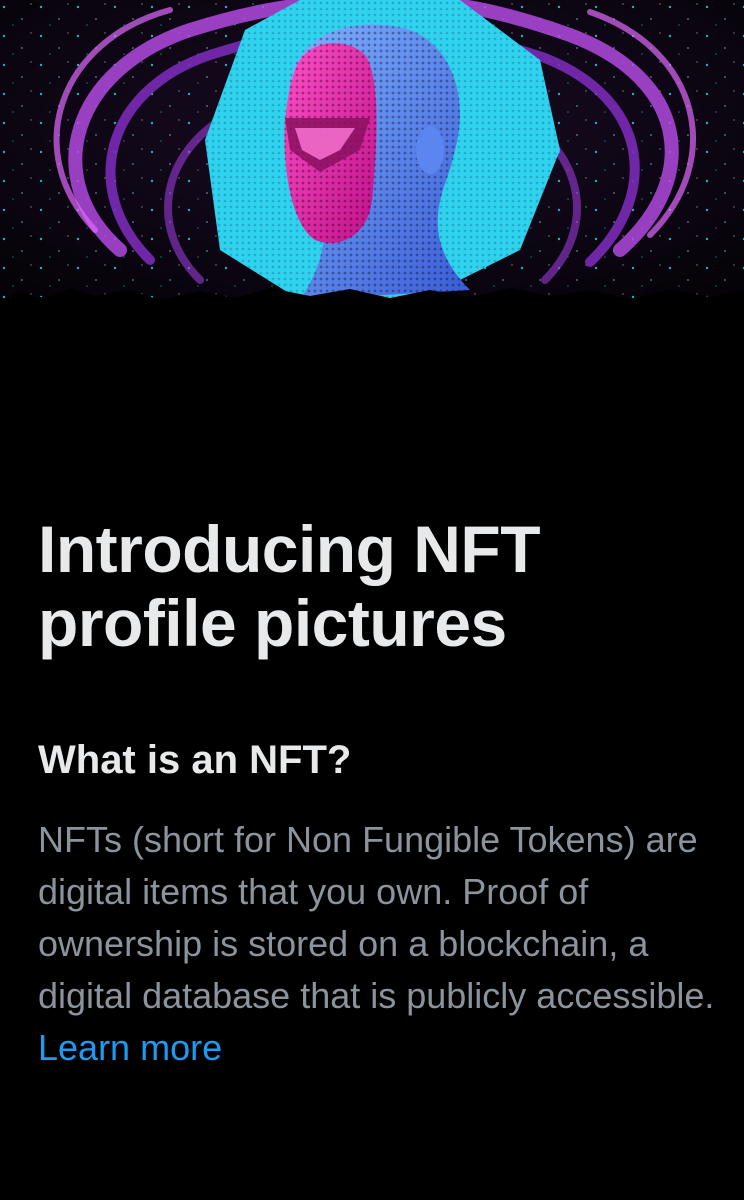 The height and width of the screenshot is (1200, 744). I want to click on page-title: Introducing NFT profile pictures, so click(289, 586).